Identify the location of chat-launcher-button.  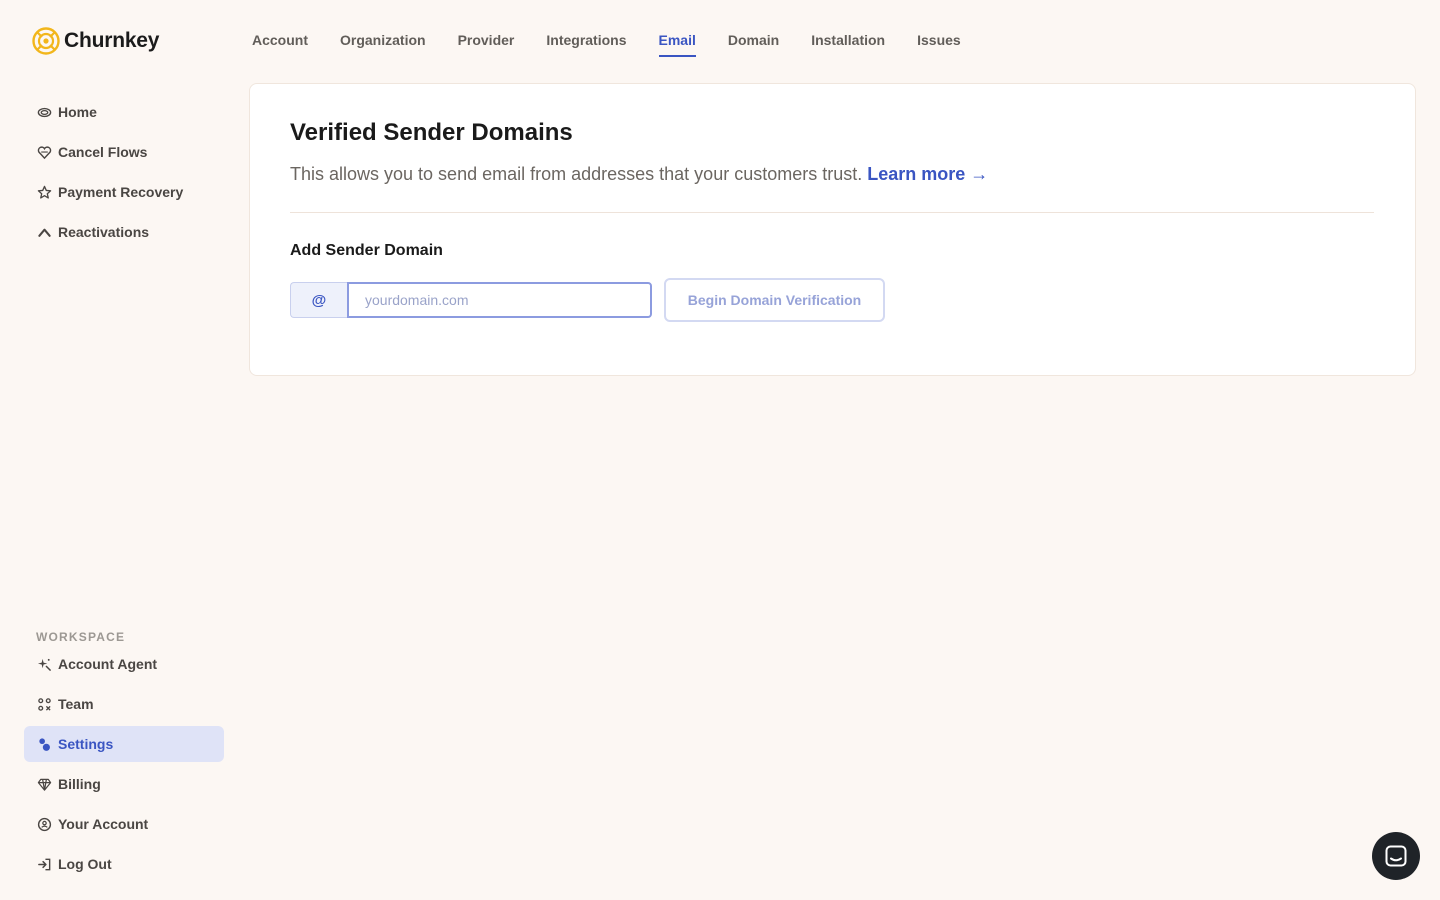
(1396, 856).